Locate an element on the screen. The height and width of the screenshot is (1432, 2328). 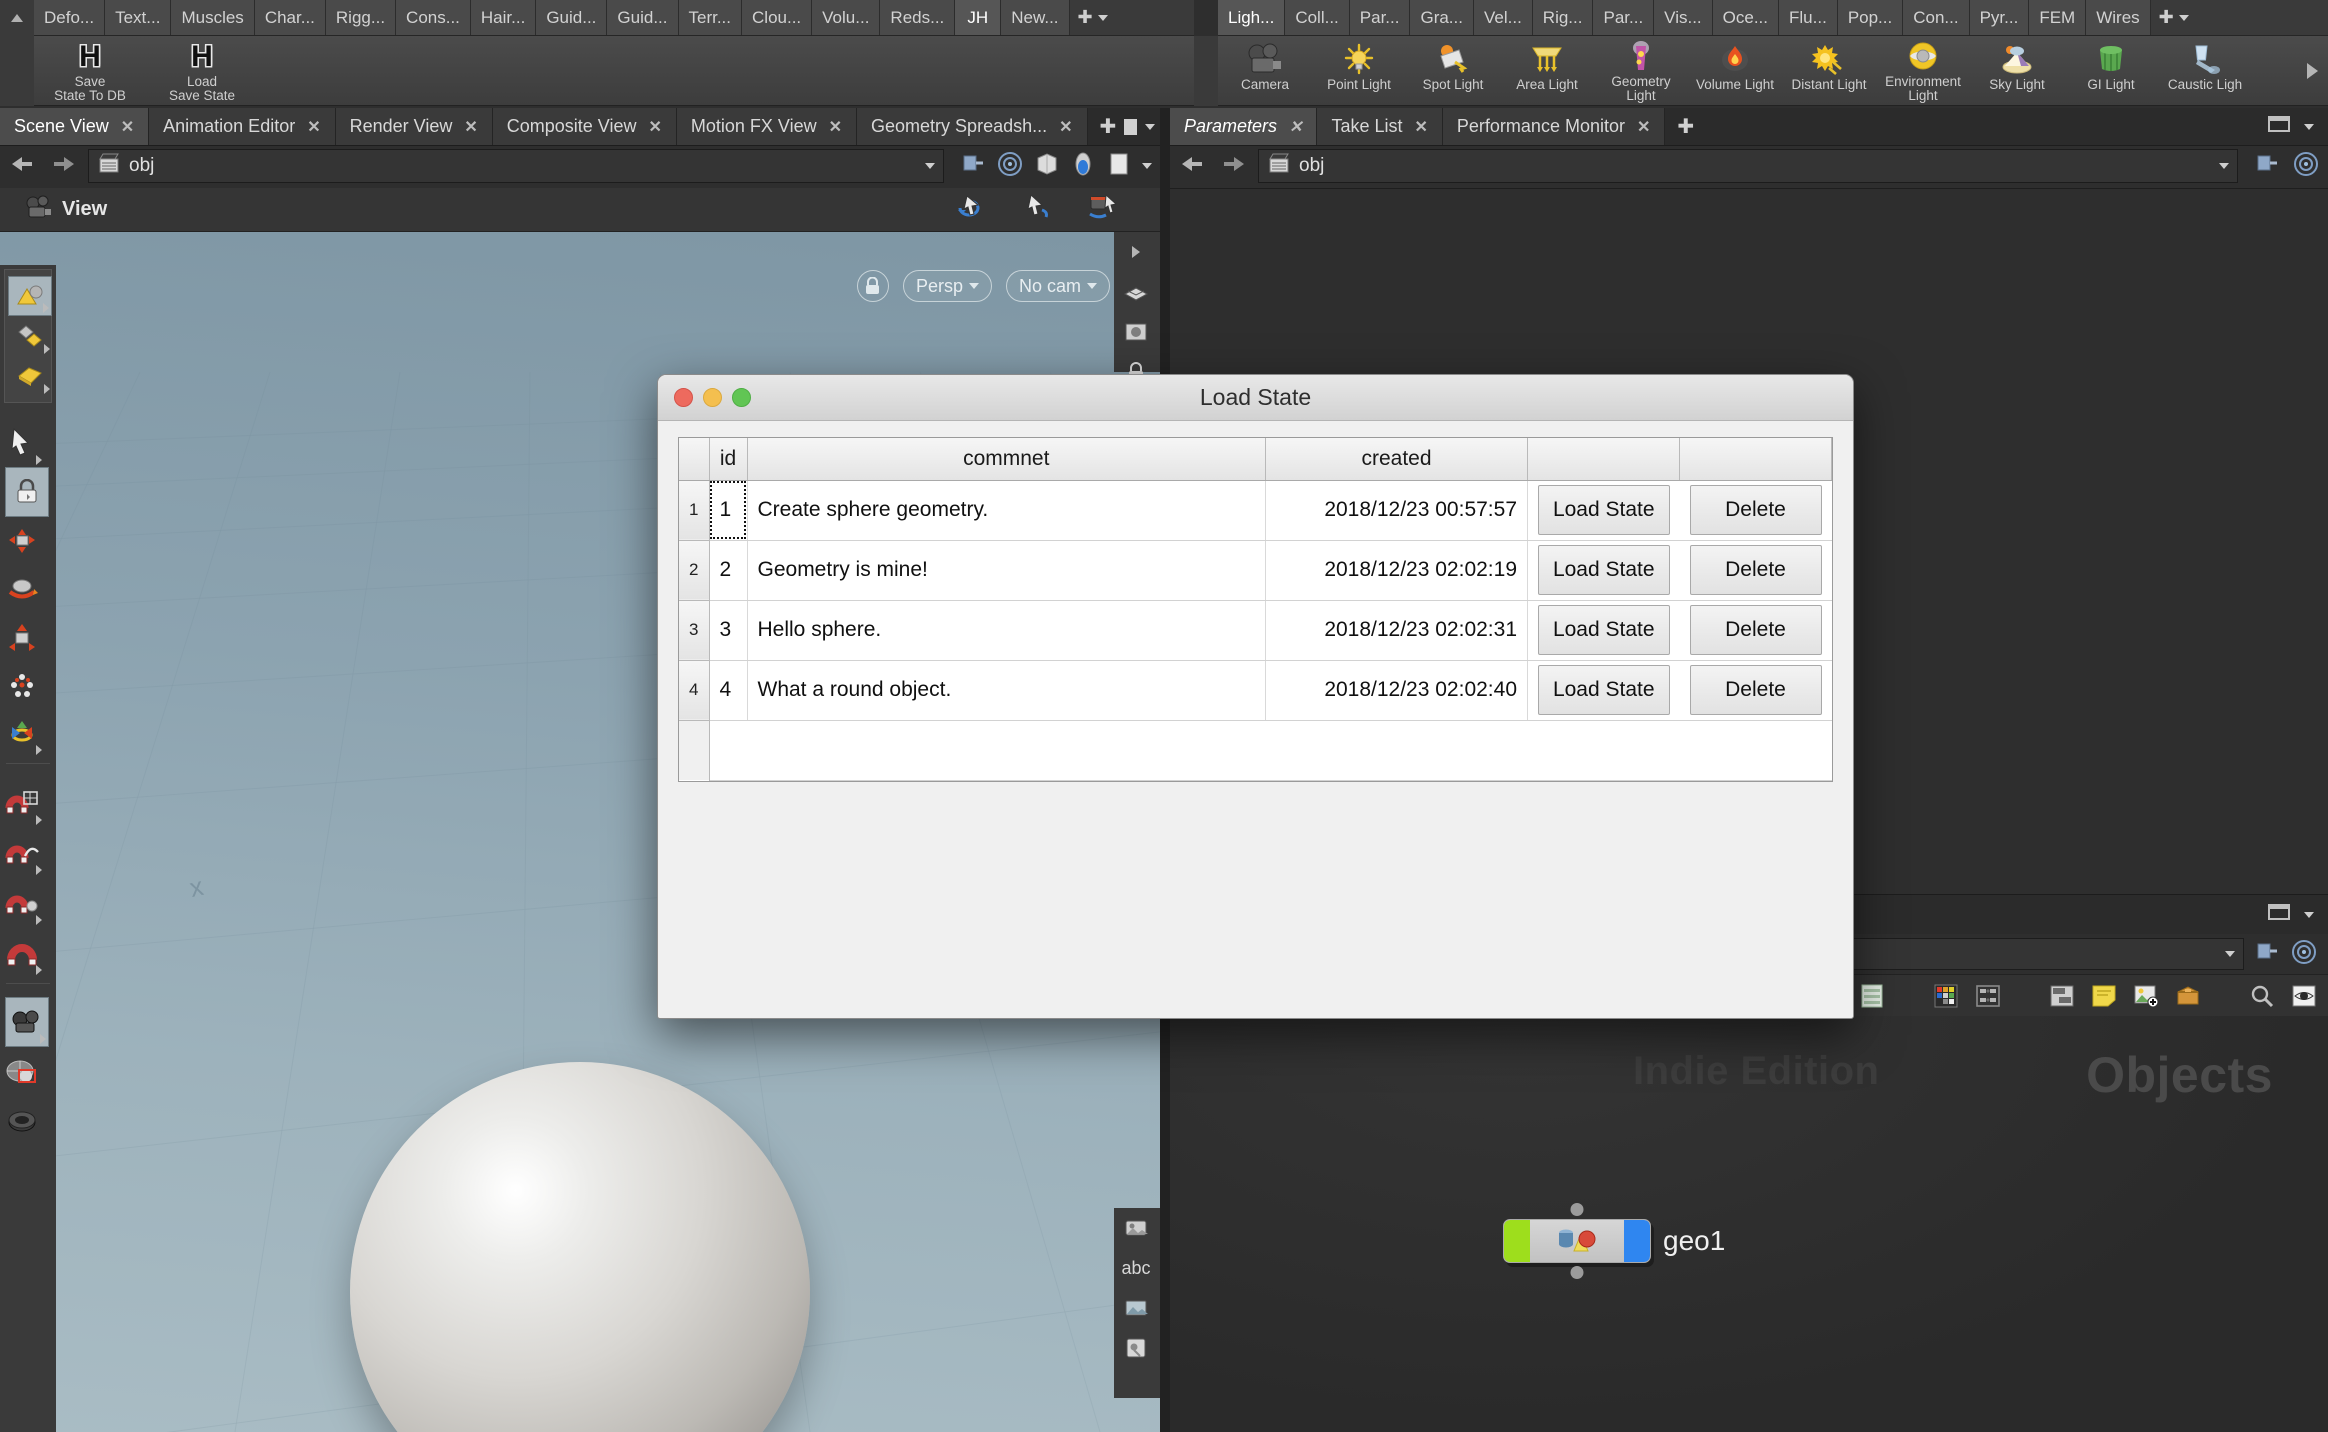
viewport-camera-dropdown: No cam is located at coordinates (1057, 286).